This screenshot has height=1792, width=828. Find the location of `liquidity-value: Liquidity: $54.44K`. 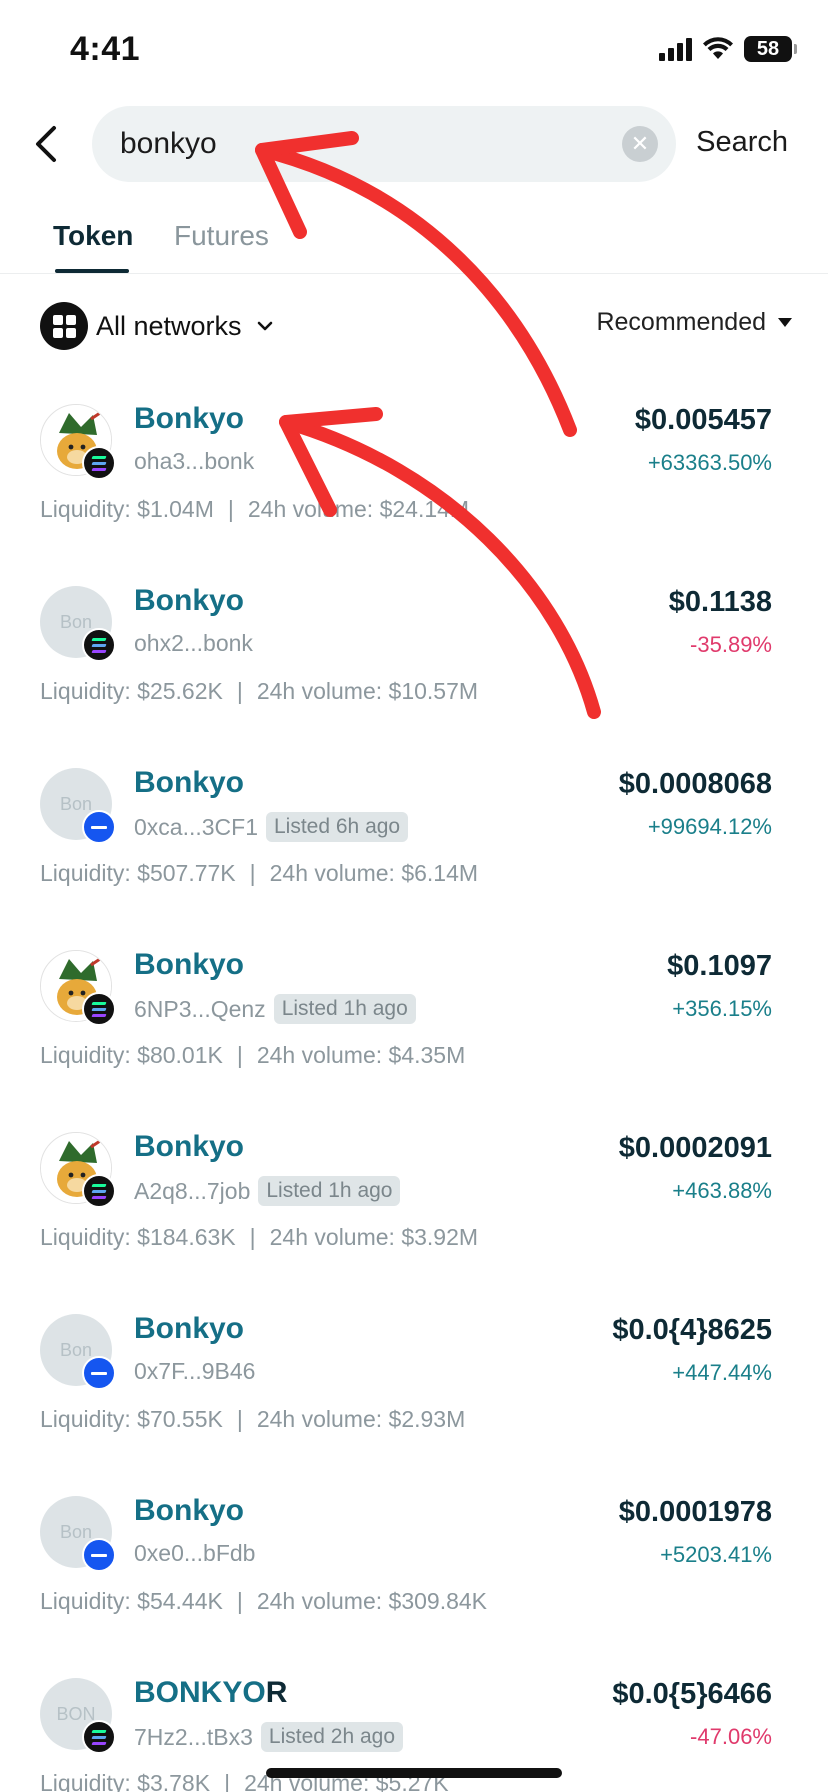

liquidity-value: Liquidity: $54.44K is located at coordinates (131, 1601).